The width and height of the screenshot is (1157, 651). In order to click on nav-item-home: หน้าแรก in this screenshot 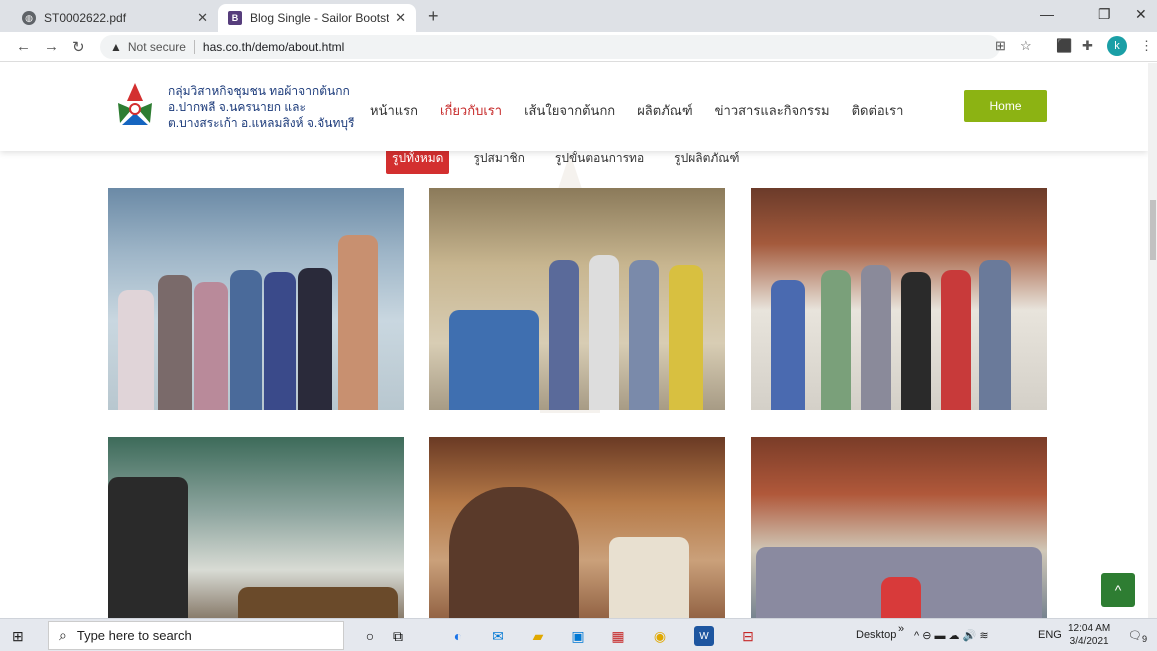, I will do `click(394, 110)`.